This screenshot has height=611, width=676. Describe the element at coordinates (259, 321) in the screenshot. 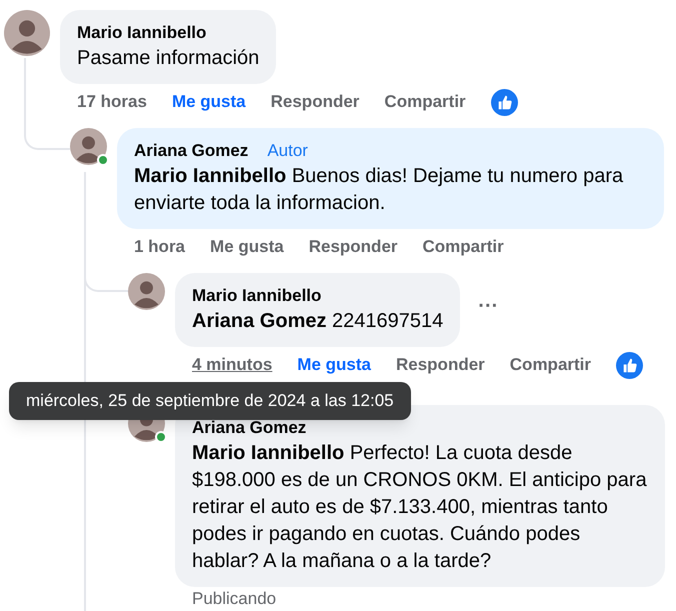

I see `mention-link: Ariana Gomez` at that location.